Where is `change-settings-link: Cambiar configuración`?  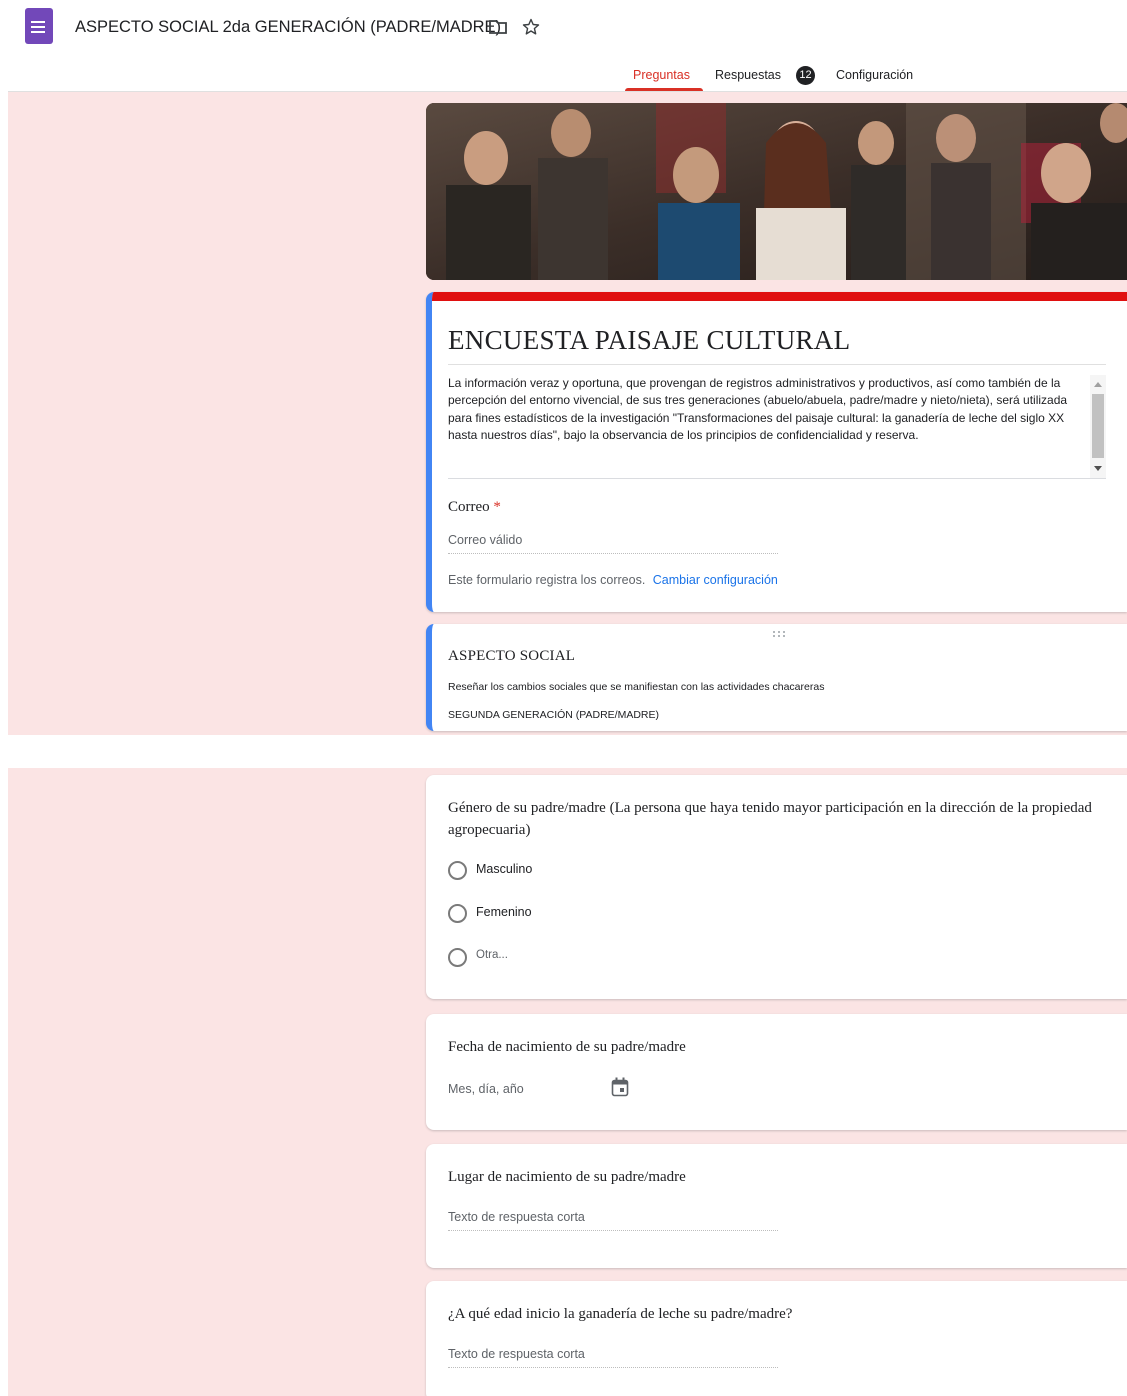 change-settings-link: Cambiar configuración is located at coordinates (715, 580).